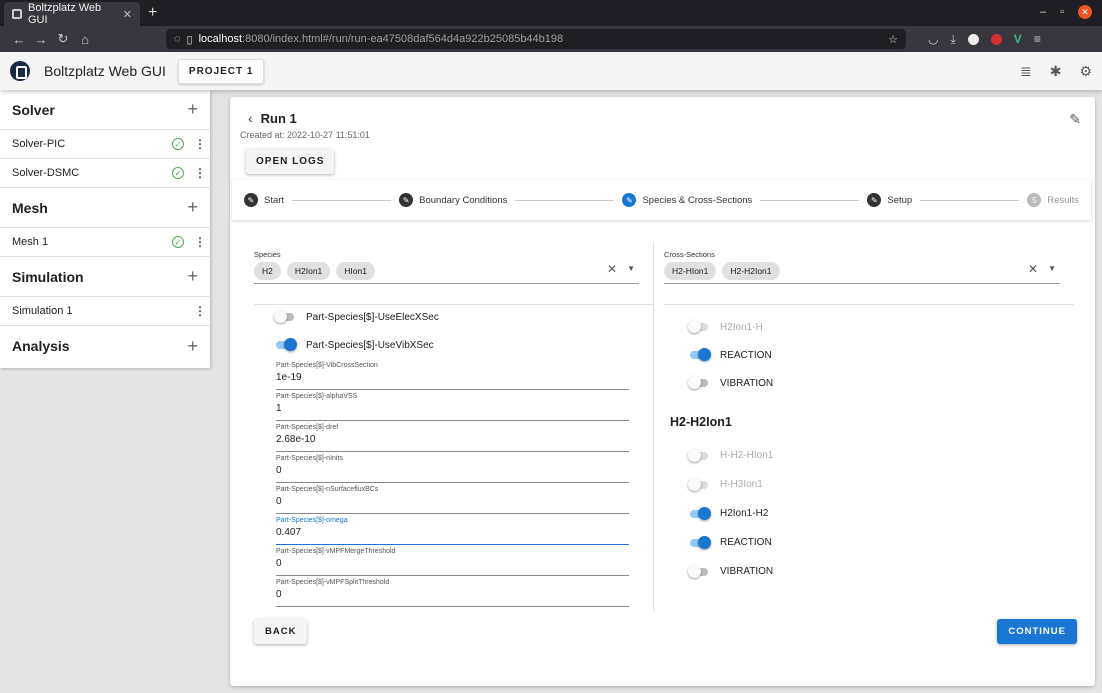 This screenshot has width=1102, height=693. What do you see at coordinates (690, 271) in the screenshot?
I see `cross-section-chip: H2-HIon1` at bounding box center [690, 271].